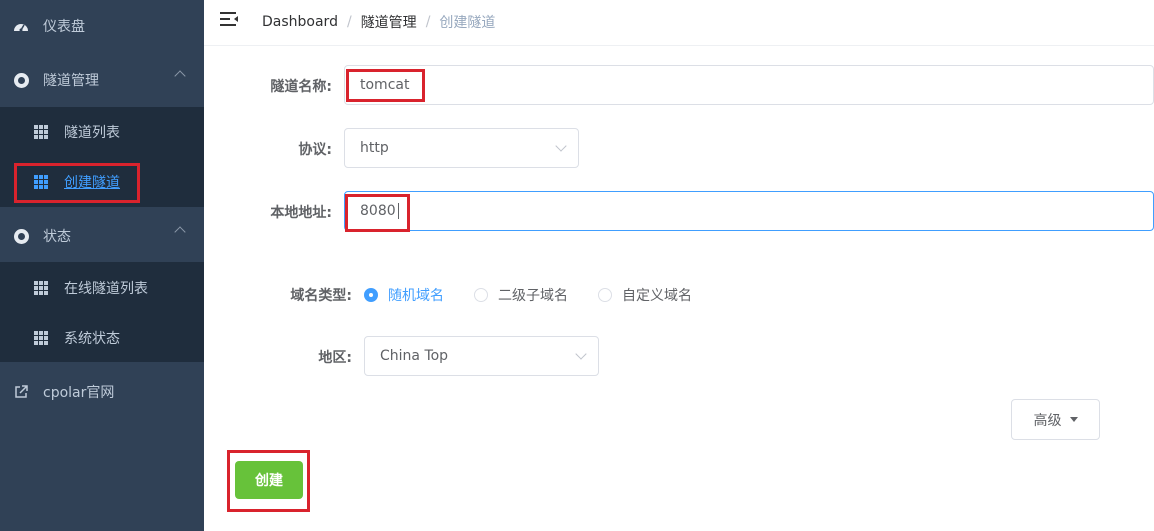  I want to click on breadcrumb-tunnel-management: 隧道管理, so click(389, 22).